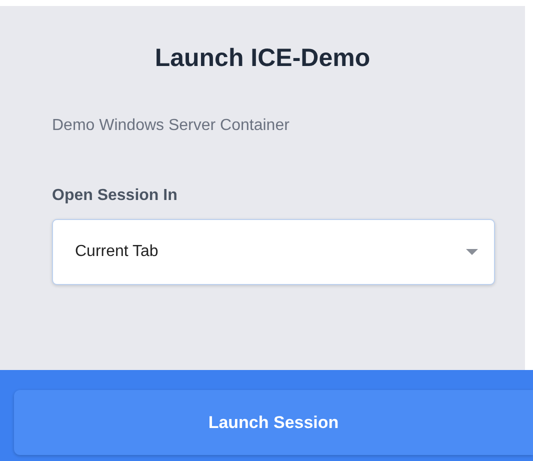 This screenshot has width=533, height=461. What do you see at coordinates (115, 196) in the screenshot?
I see `field-label: Open Session In` at bounding box center [115, 196].